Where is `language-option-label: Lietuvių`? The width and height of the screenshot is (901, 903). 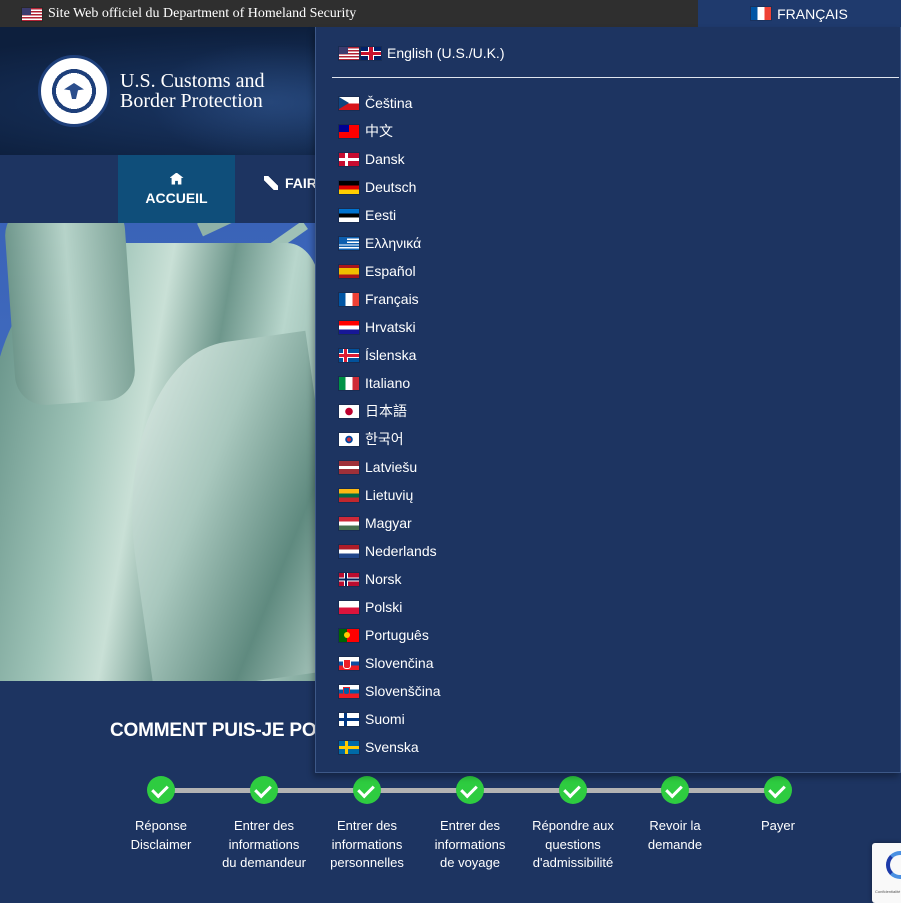 language-option-label: Lietuvių is located at coordinates (389, 495).